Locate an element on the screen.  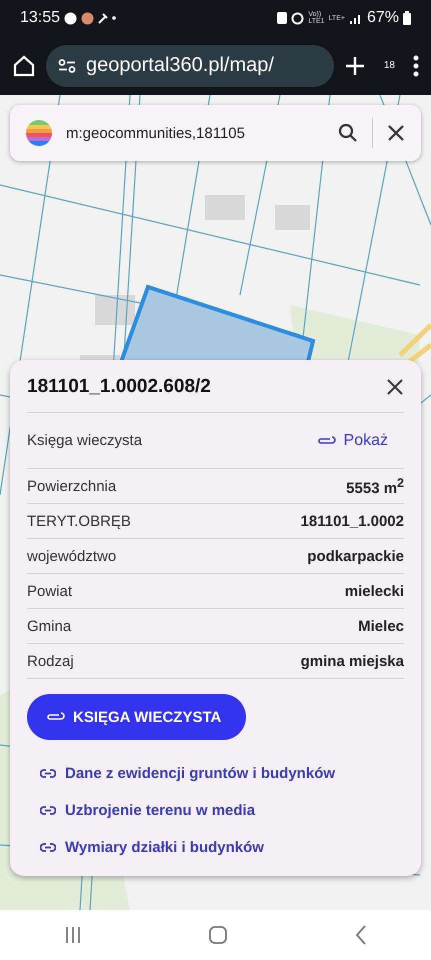
address-bar: geoportal360.pl/map/ is located at coordinates (190, 65).